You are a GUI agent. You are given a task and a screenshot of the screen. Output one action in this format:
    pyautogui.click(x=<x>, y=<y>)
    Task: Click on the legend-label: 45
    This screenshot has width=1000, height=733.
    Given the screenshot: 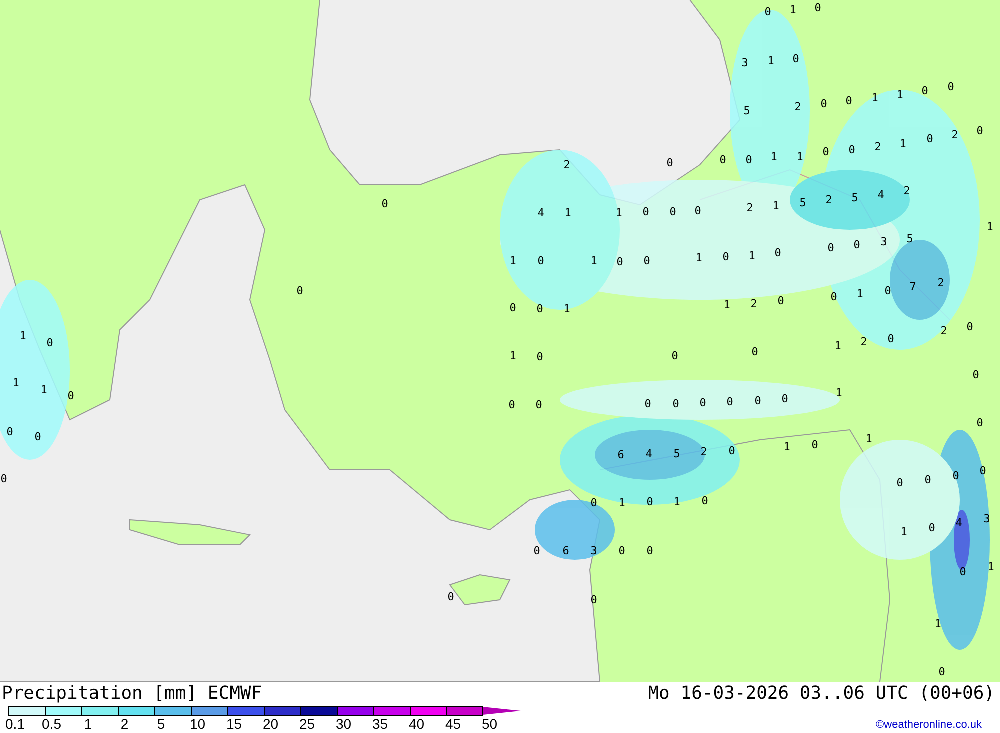 What is the action you would take?
    pyautogui.click(x=453, y=724)
    